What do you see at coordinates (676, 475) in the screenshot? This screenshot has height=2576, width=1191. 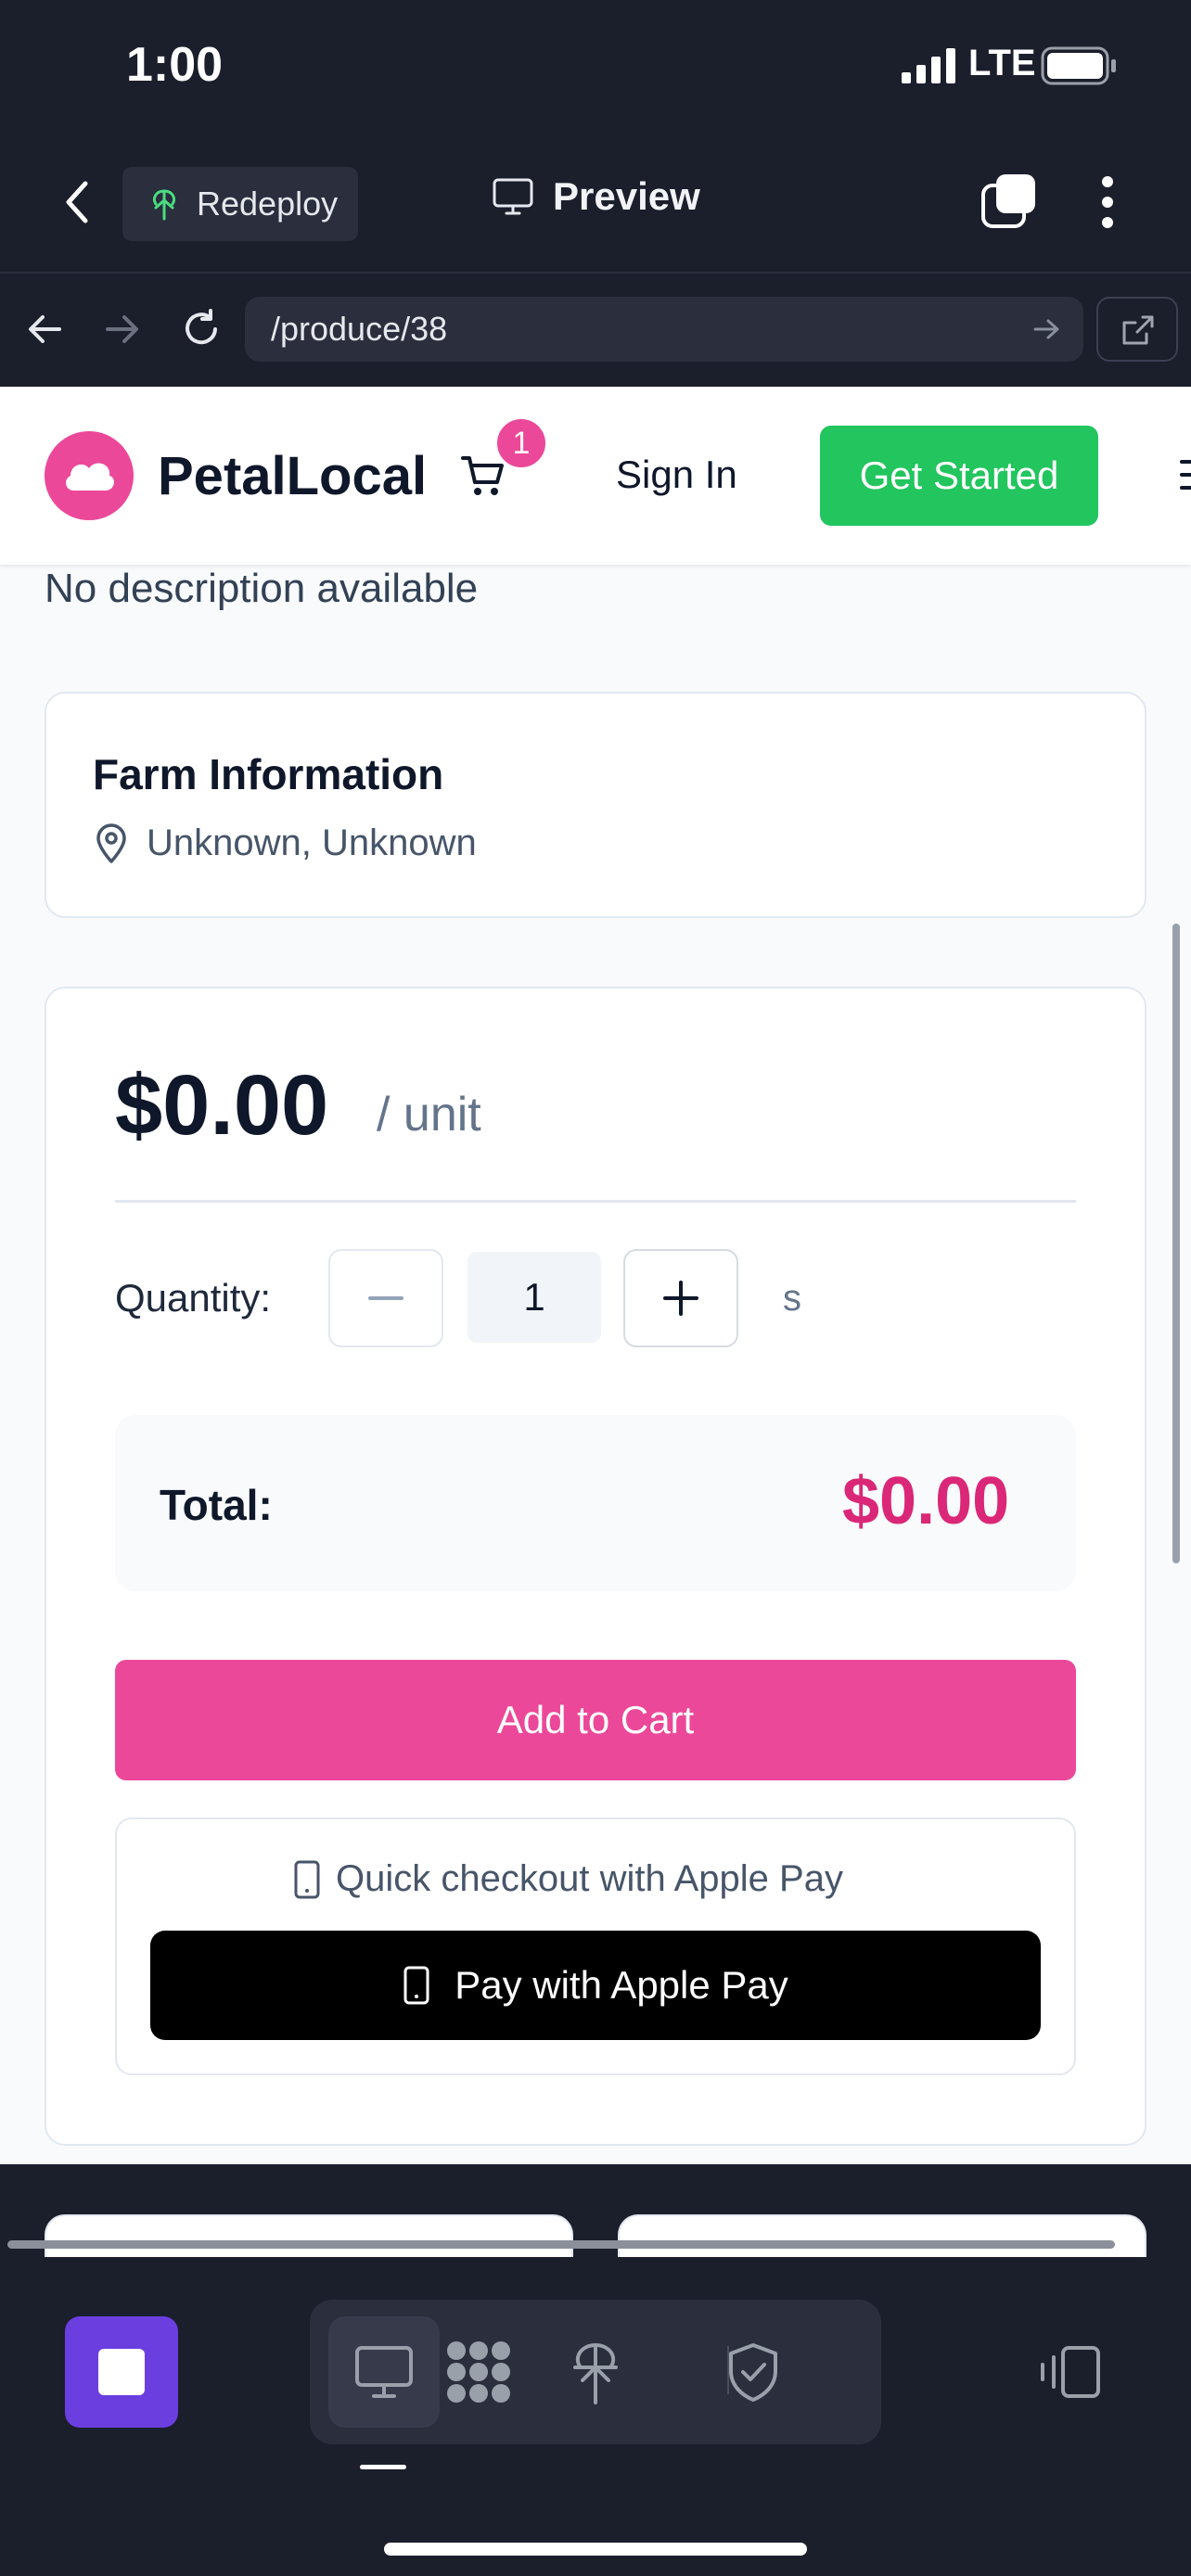 I see `sign-in-link: Sign In` at bounding box center [676, 475].